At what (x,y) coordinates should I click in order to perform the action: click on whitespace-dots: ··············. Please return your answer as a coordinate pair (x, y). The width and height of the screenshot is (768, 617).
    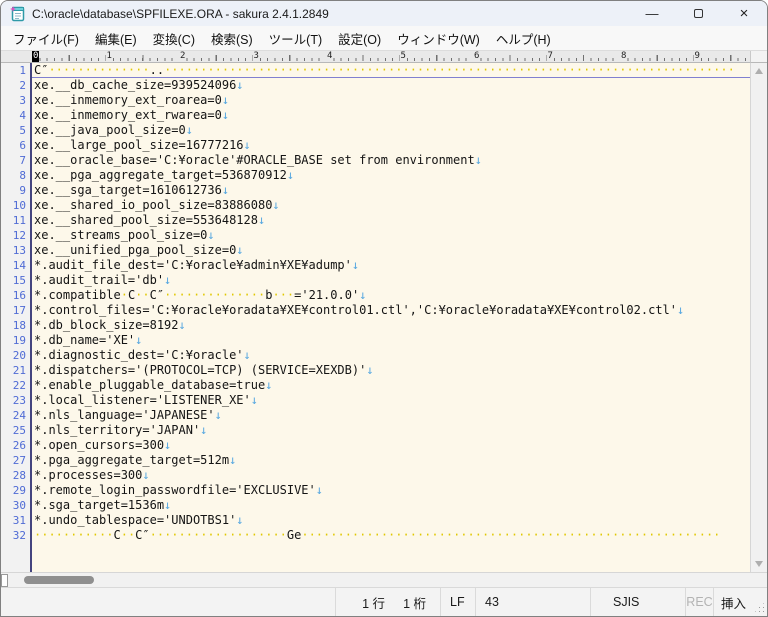
    Looking at the image, I should click on (215, 295).